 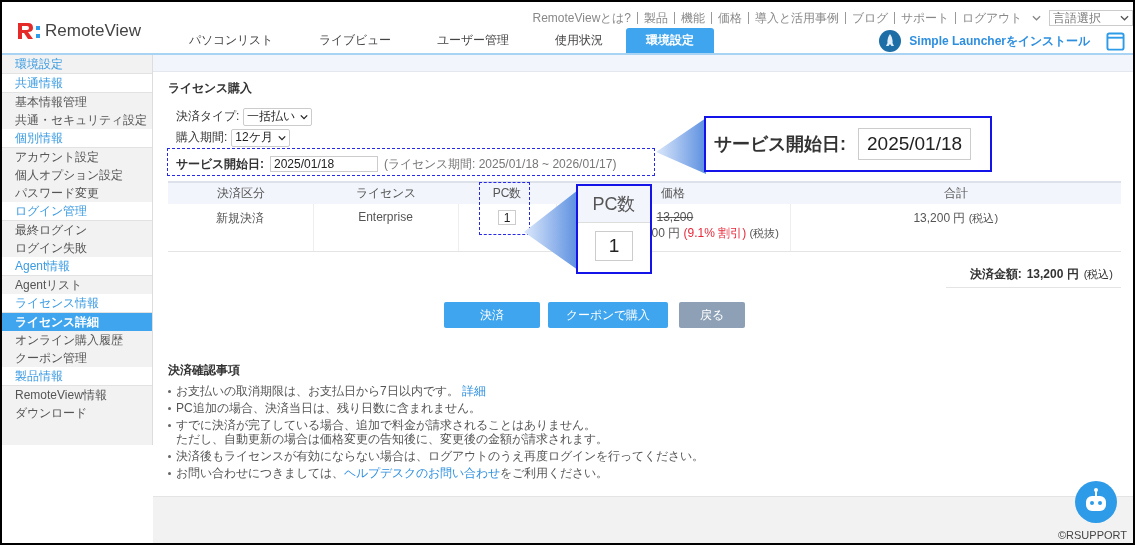 What do you see at coordinates (77, 83) in the screenshot?
I see `sidebar-group-header: 共通情報` at bounding box center [77, 83].